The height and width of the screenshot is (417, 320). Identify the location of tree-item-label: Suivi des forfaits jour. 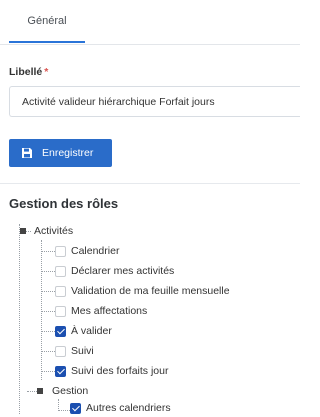
(120, 371).